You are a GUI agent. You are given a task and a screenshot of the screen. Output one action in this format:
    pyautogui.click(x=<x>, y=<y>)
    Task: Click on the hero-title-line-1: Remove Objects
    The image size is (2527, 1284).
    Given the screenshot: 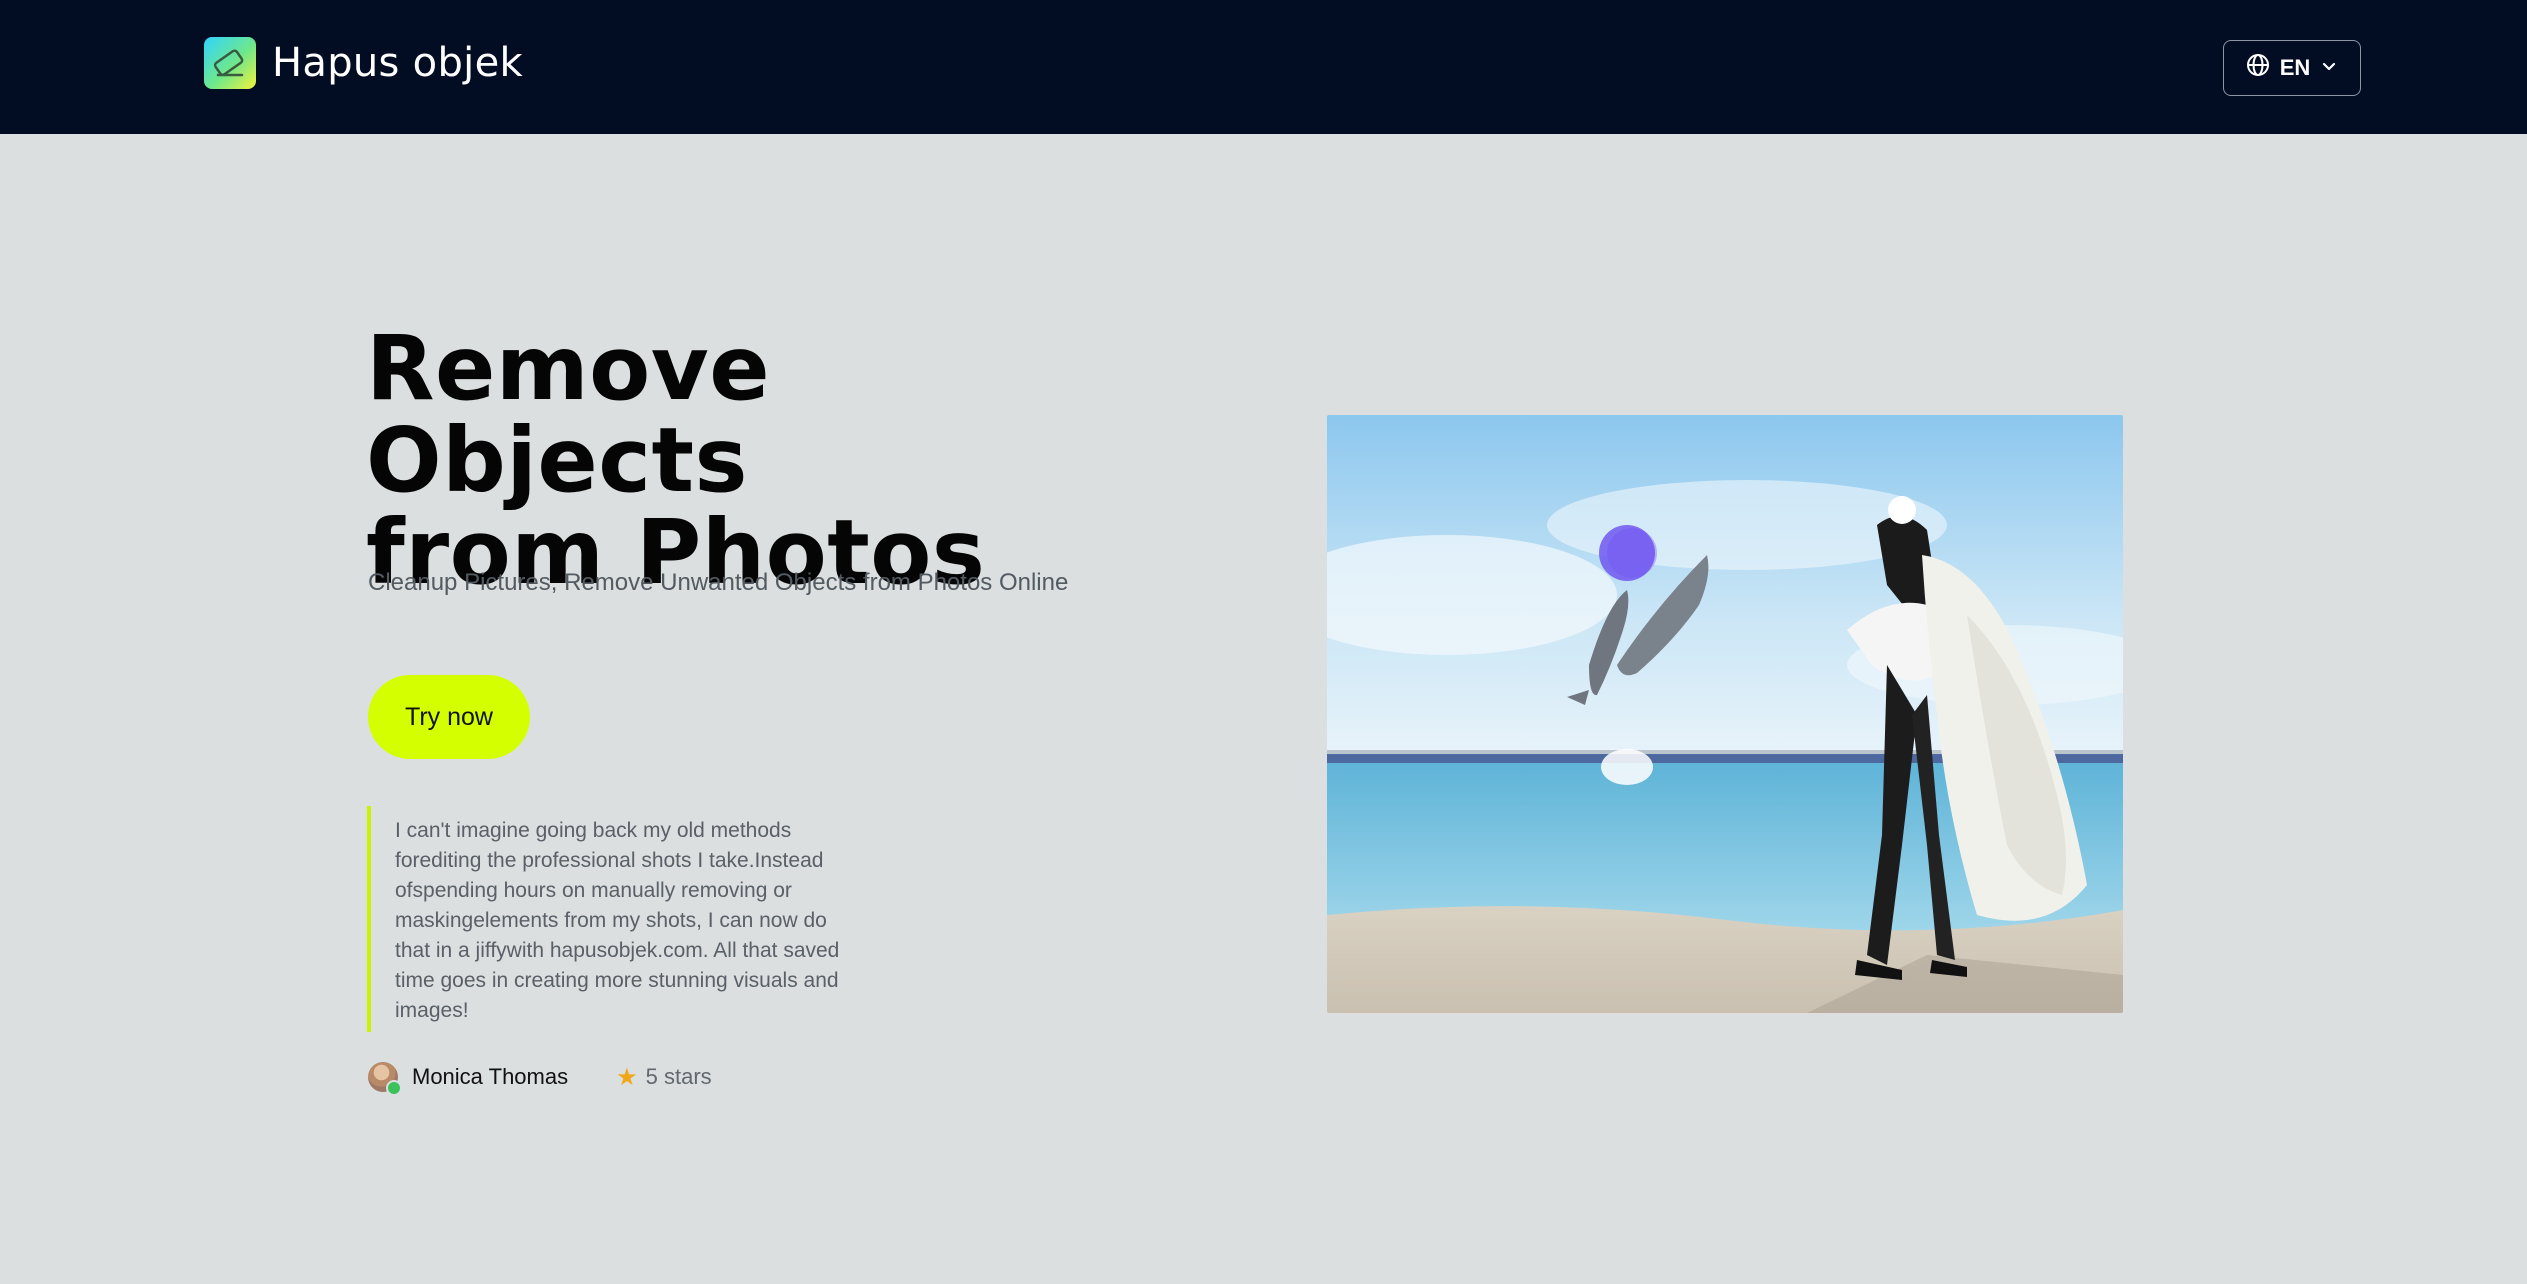 What is the action you would take?
    pyautogui.click(x=568, y=414)
    